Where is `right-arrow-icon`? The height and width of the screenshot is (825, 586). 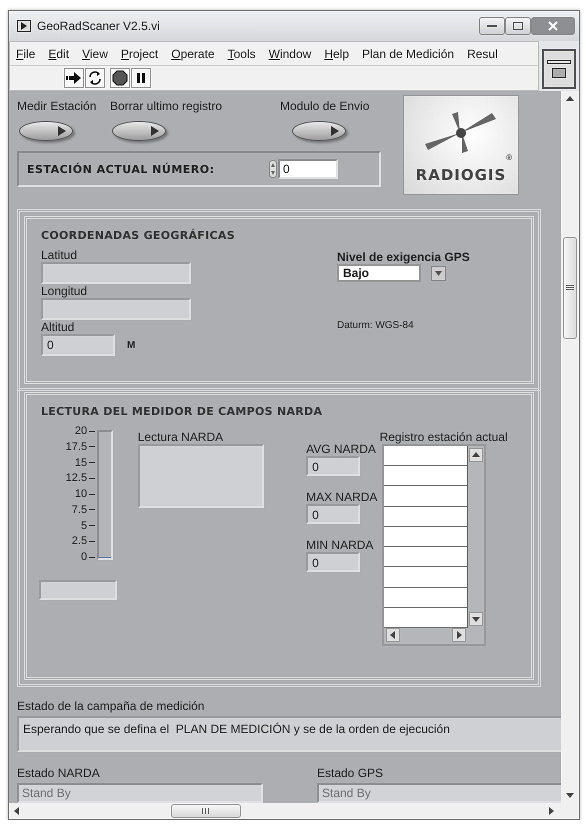 right-arrow-icon is located at coordinates (458, 635).